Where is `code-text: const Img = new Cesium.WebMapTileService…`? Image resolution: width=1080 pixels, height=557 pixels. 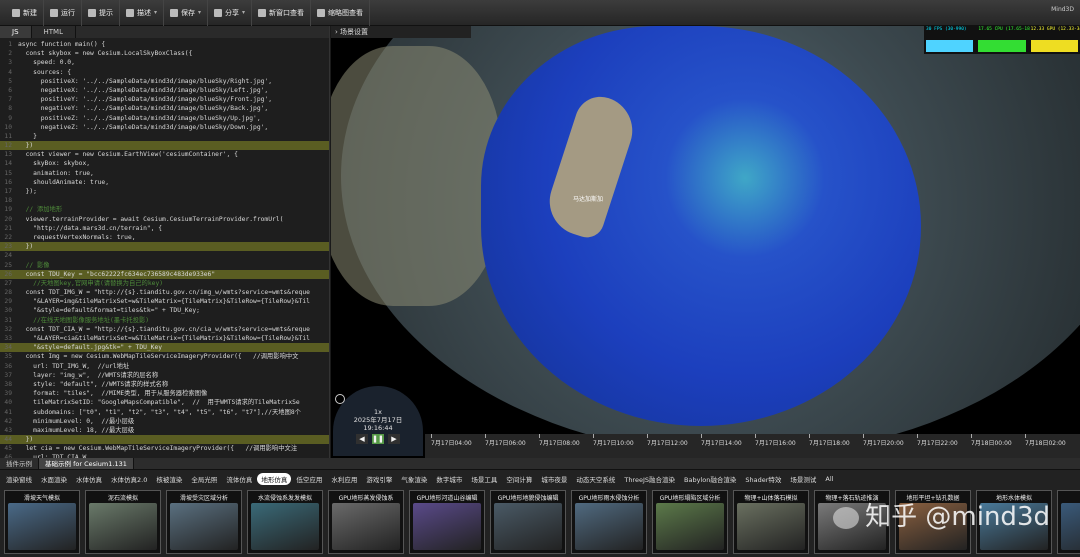
code-text: const Img = new Cesium.WebMapTileService… is located at coordinates (158, 357).